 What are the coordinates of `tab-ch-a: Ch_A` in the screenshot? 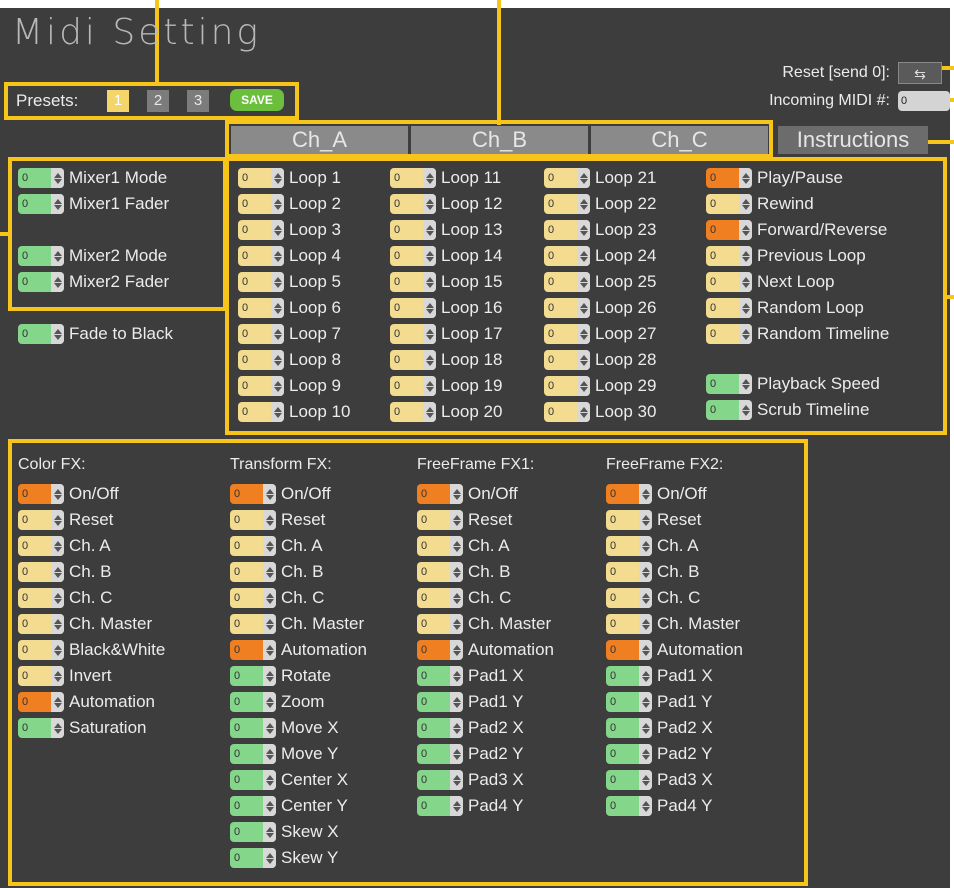 It's located at (319, 140).